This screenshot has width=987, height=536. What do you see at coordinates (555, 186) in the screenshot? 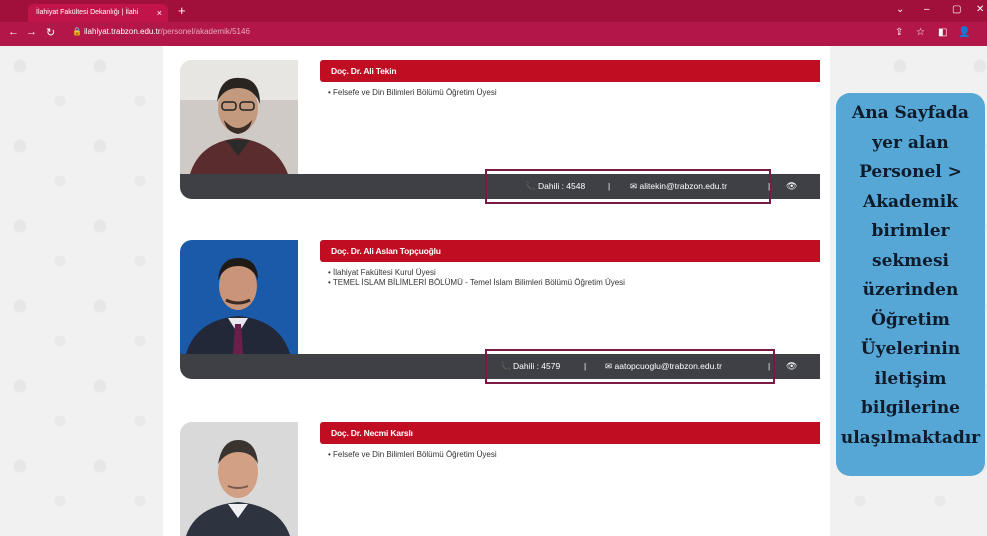
I see `phone-extension: 📞 Dahili : 4548` at bounding box center [555, 186].